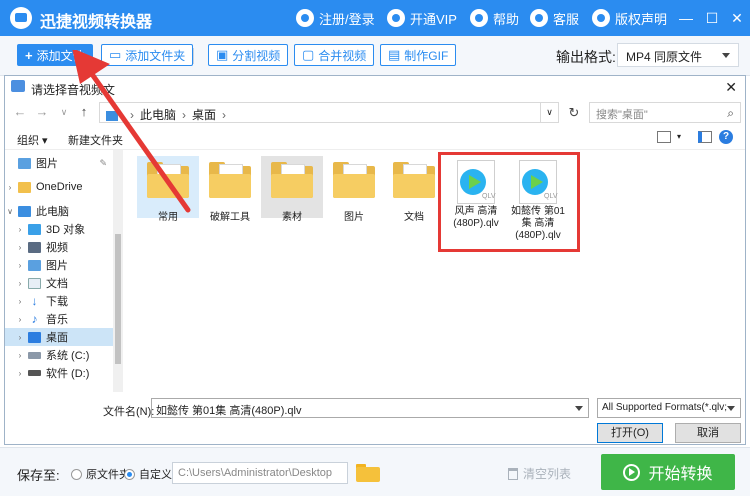  I want to click on cancel-button: 取消, so click(708, 433).